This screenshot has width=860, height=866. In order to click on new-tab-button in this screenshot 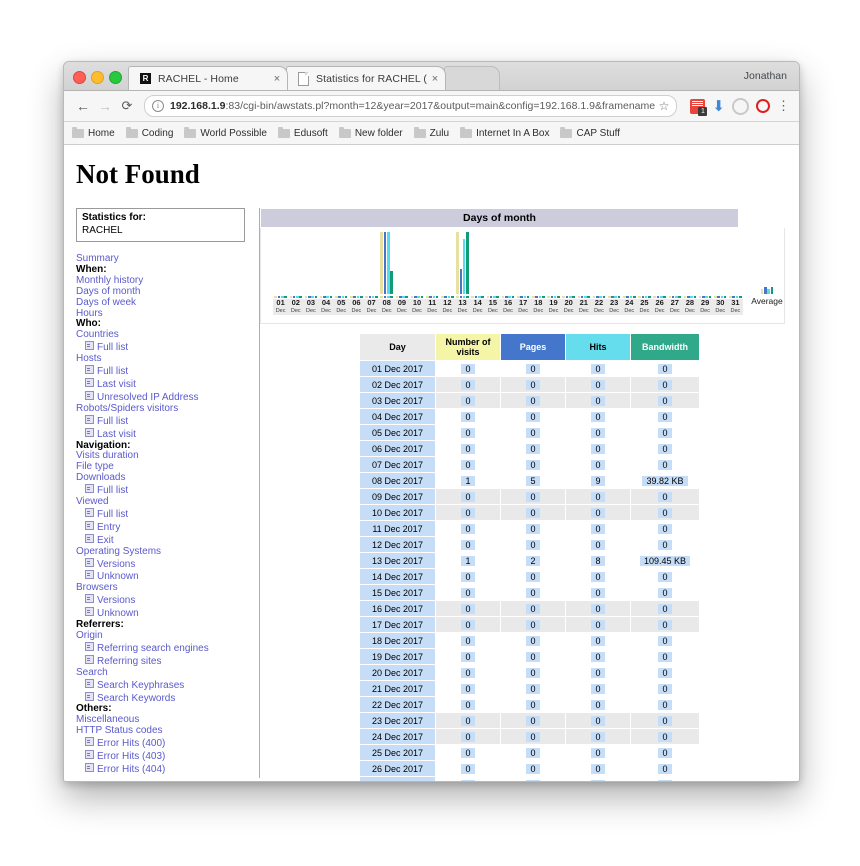, I will do `click(472, 78)`.